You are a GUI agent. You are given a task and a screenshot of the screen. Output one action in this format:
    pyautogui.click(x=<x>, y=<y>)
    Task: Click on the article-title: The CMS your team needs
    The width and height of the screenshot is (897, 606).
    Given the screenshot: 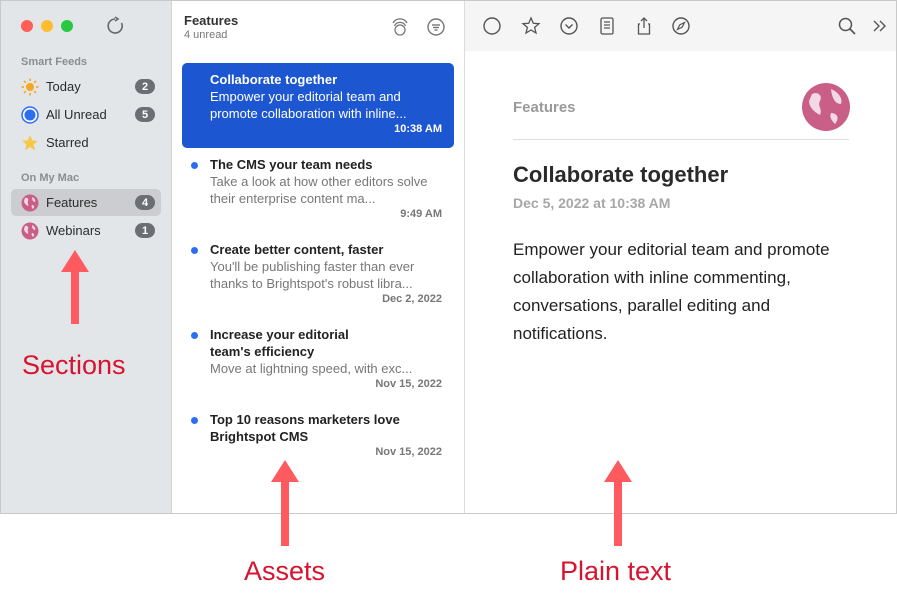 What is the action you would take?
    pyautogui.click(x=291, y=164)
    